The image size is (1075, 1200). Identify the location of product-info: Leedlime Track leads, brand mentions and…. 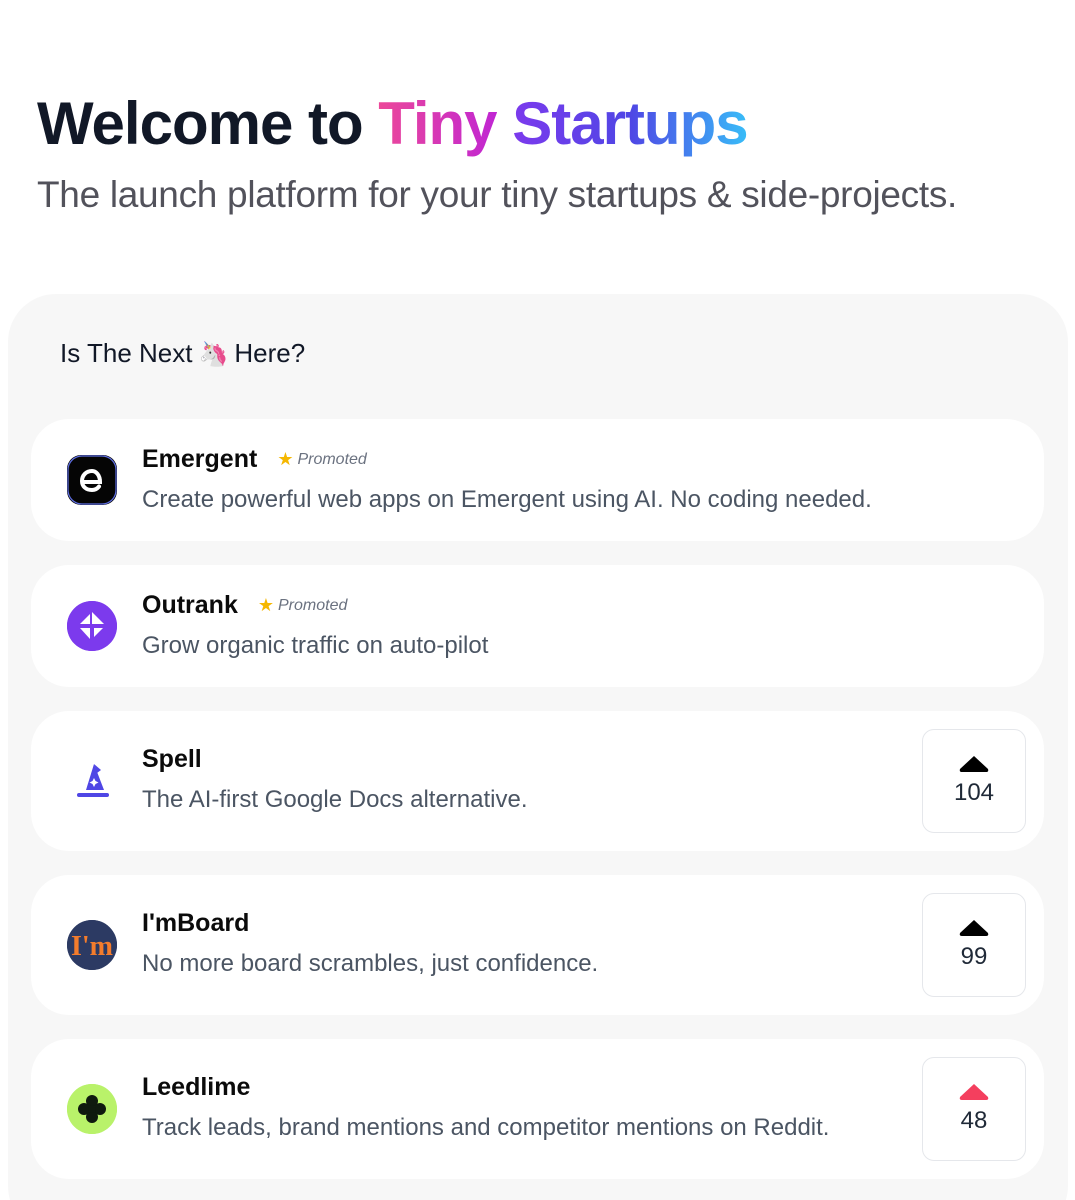
(485, 1107).